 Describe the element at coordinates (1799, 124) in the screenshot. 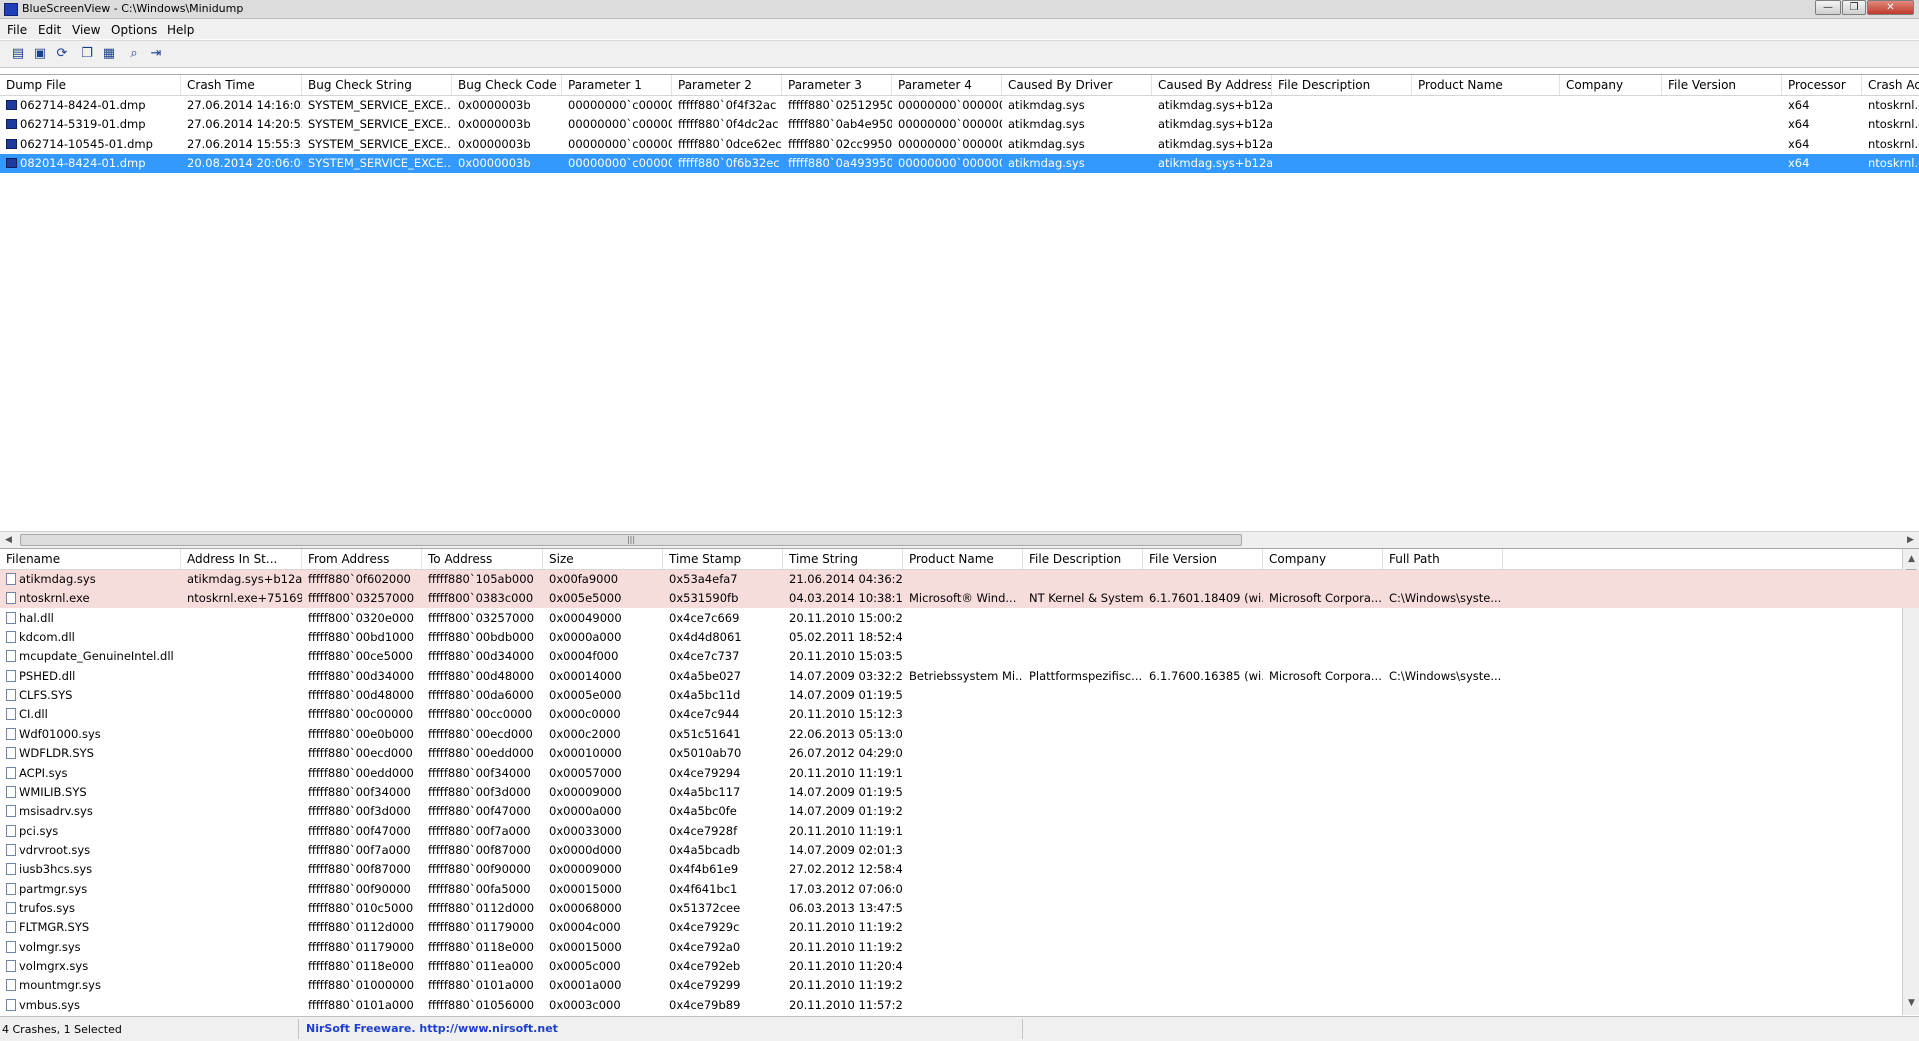

I see `crash-row-text: x64` at that location.